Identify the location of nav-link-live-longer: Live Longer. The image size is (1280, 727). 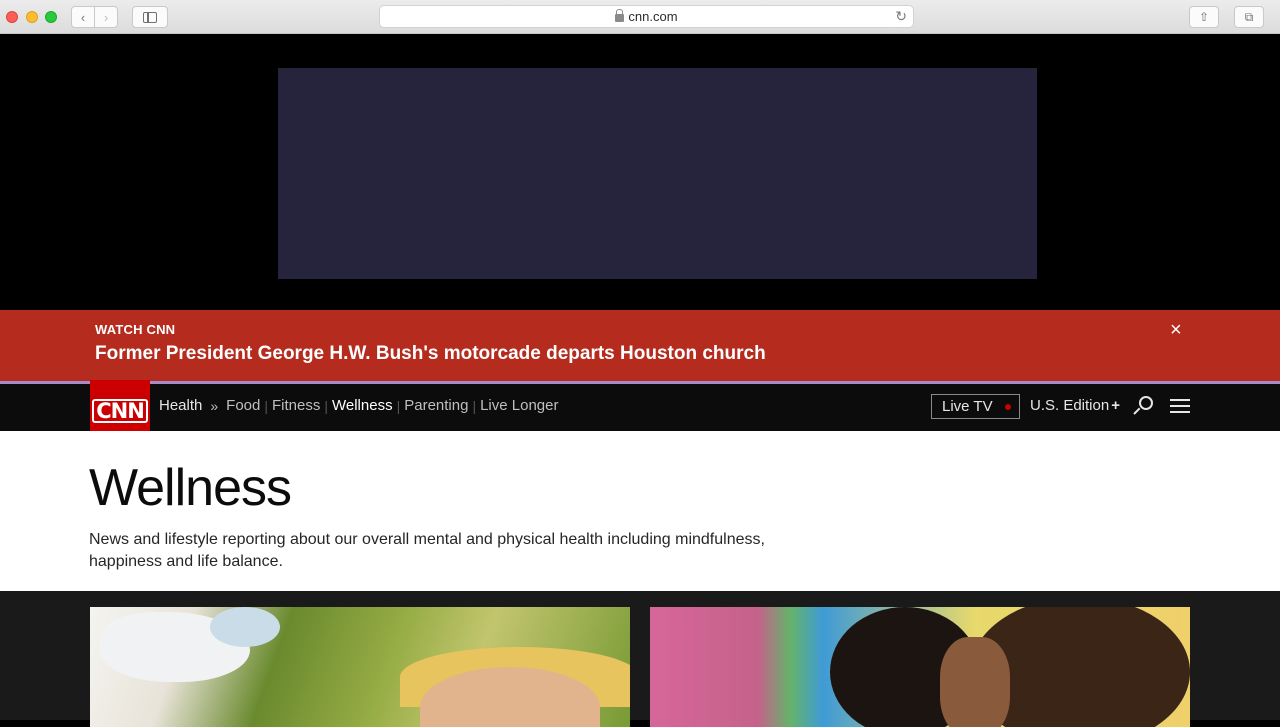
(519, 405).